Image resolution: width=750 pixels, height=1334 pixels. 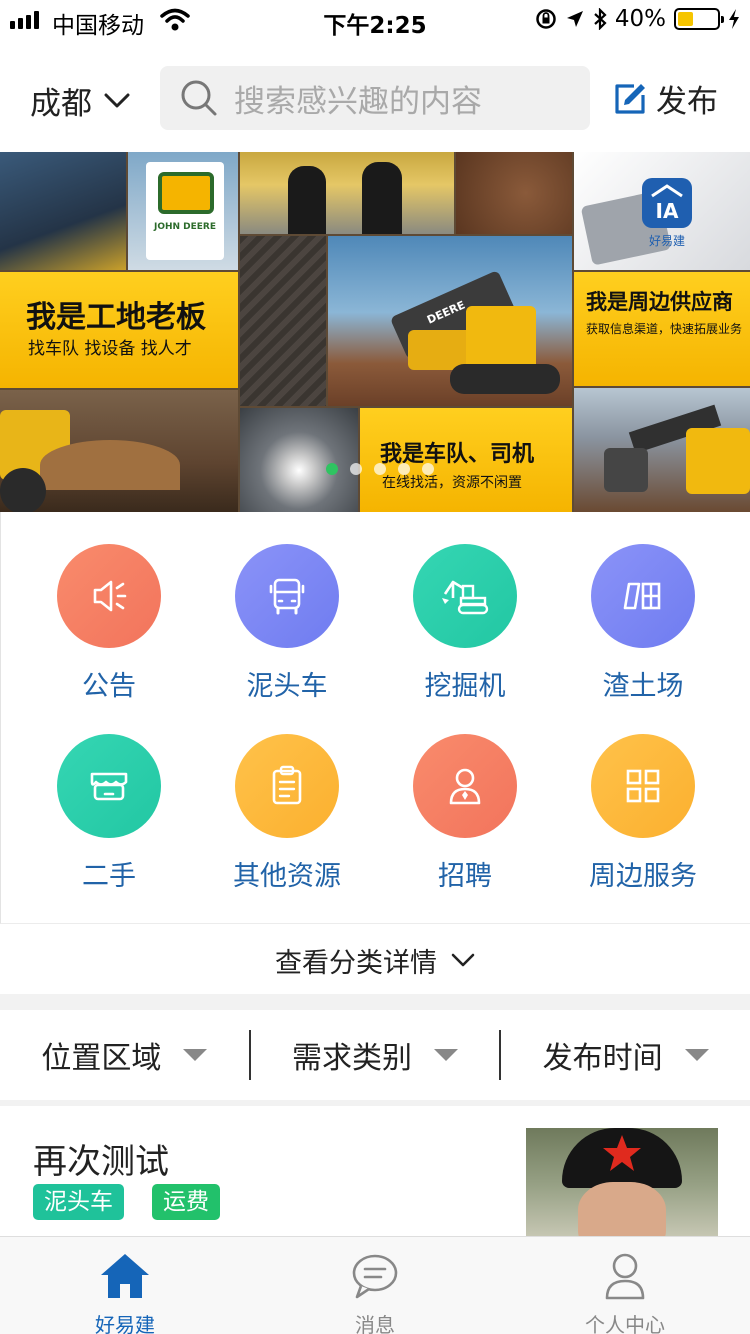 I want to click on category-announcement: 公告, so click(x=109, y=623).